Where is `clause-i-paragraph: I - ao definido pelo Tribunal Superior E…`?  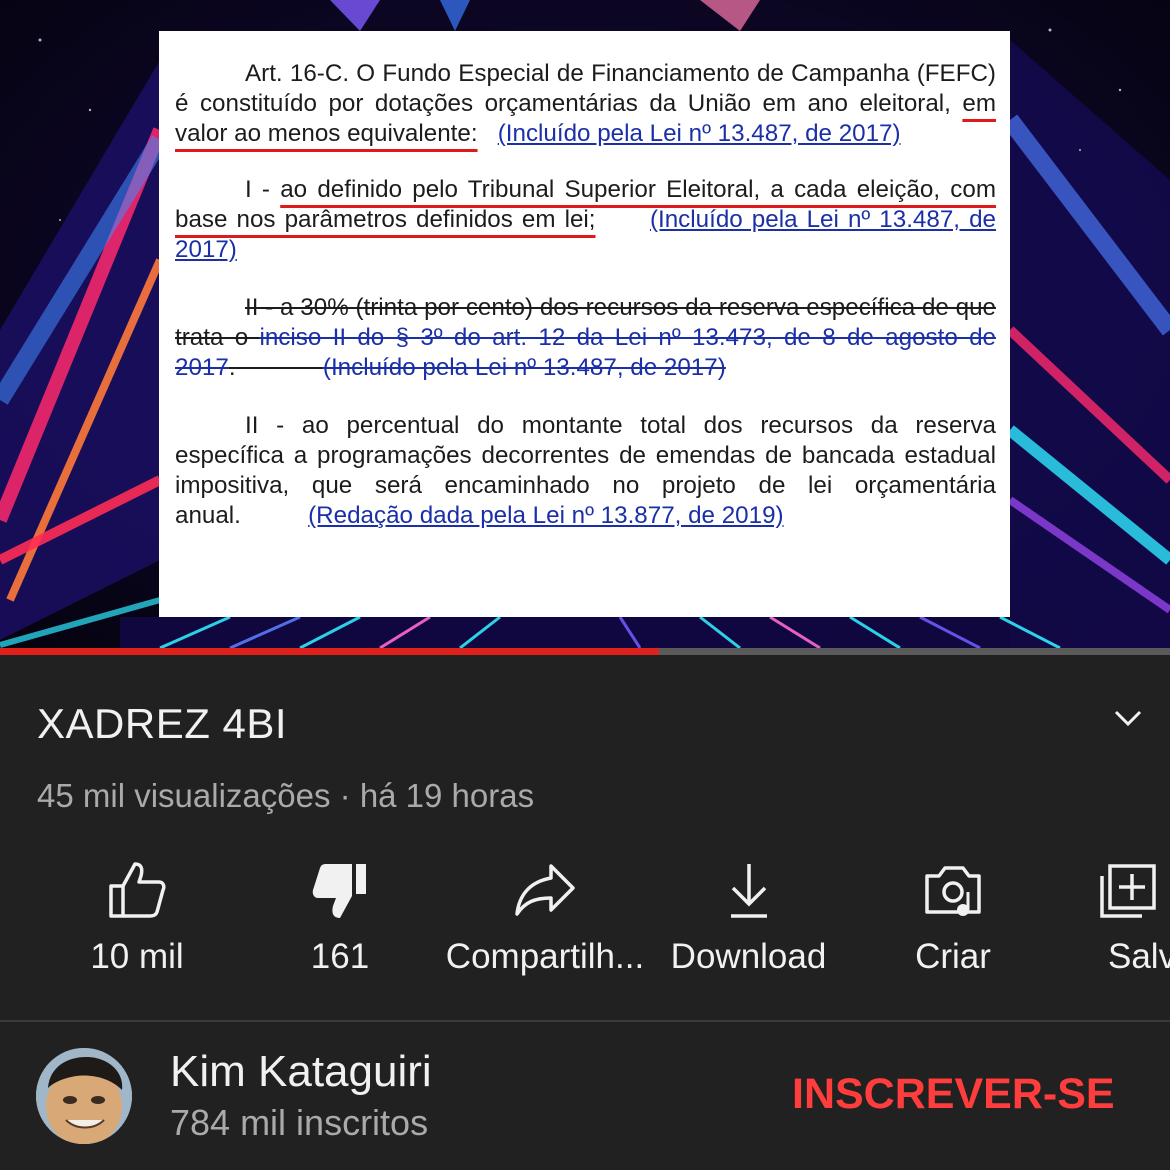
clause-i-paragraph: I - ao definido pelo Tribunal Superior E… is located at coordinates (585, 219).